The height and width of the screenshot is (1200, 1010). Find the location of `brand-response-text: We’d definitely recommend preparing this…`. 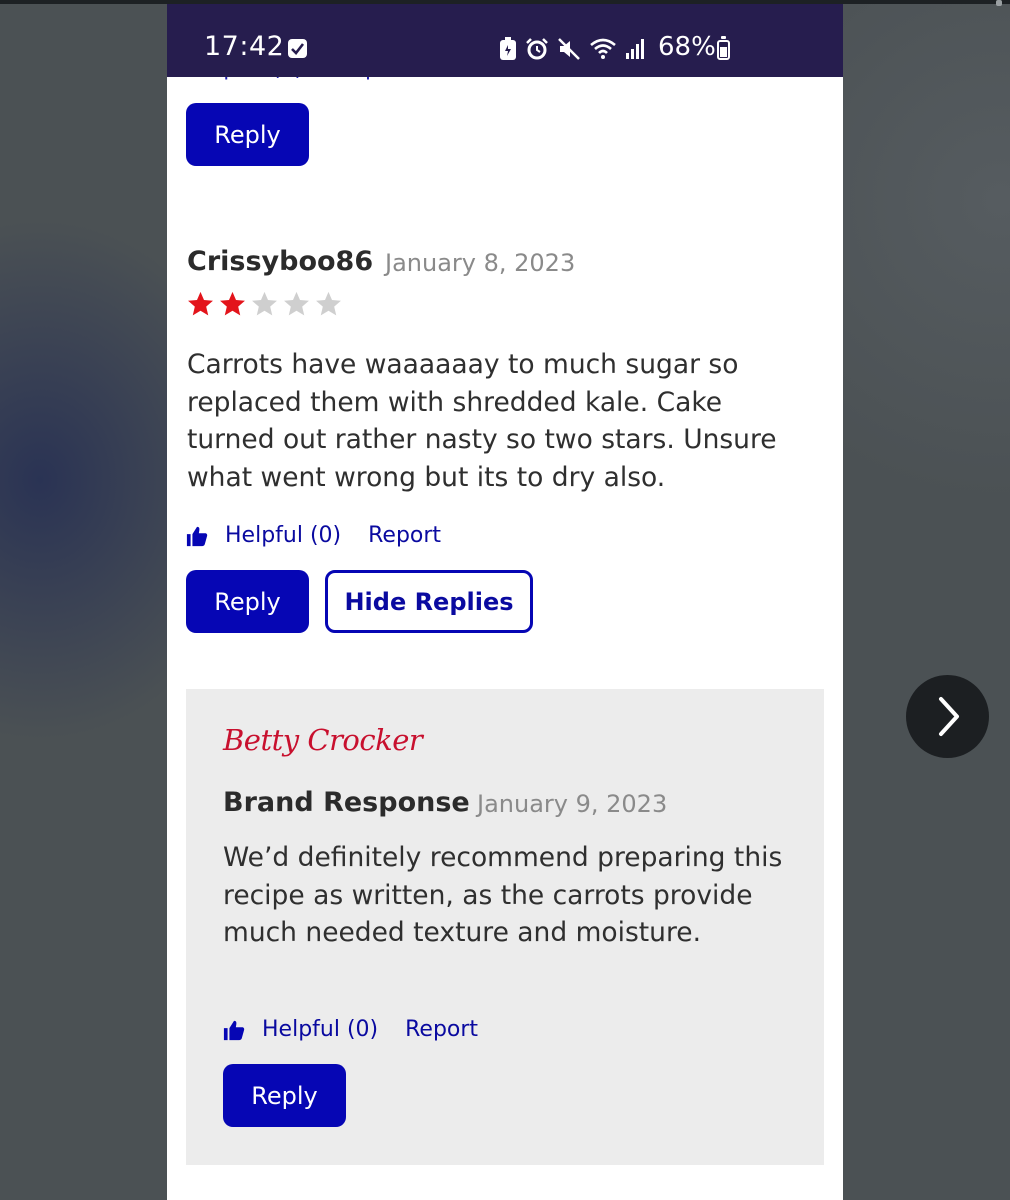

brand-response-text: We’d definitely recommend preparing this… is located at coordinates (503, 895).